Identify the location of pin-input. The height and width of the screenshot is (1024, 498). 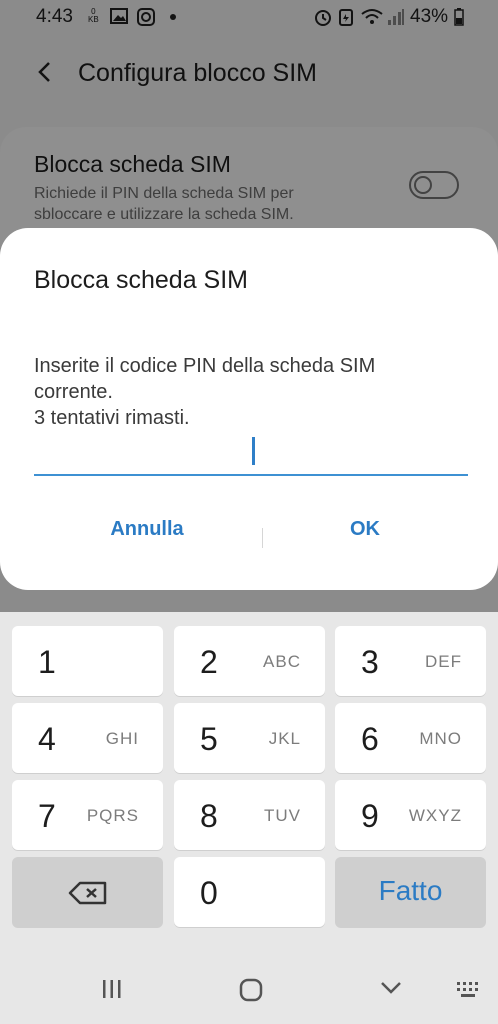
(251, 454).